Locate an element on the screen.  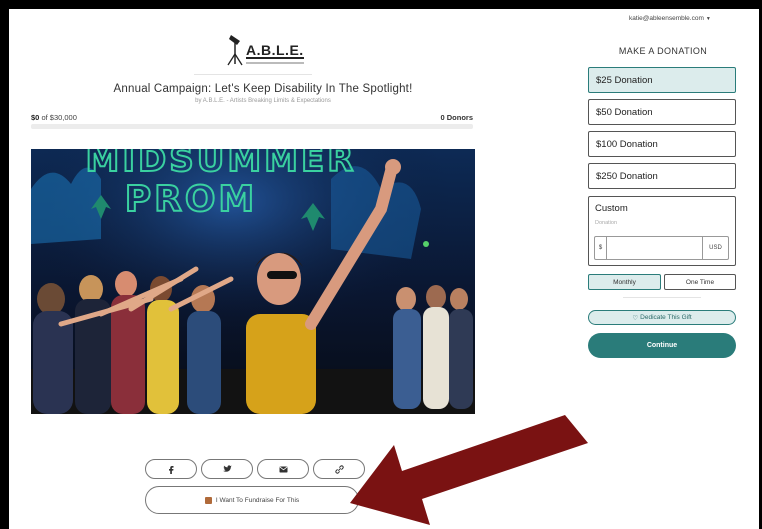
able-logo: A.B.L.E. is located at coordinates (265, 51).